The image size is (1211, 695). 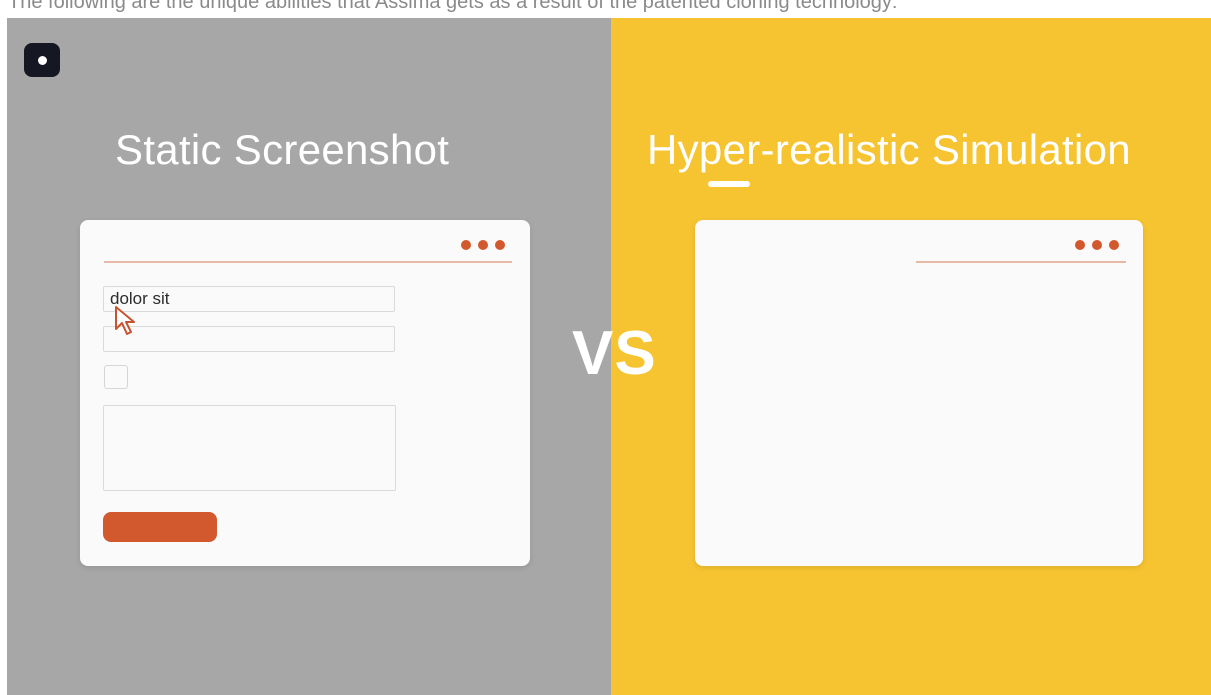 I want to click on simulation-window-menu-dots, so click(x=1097, y=245).